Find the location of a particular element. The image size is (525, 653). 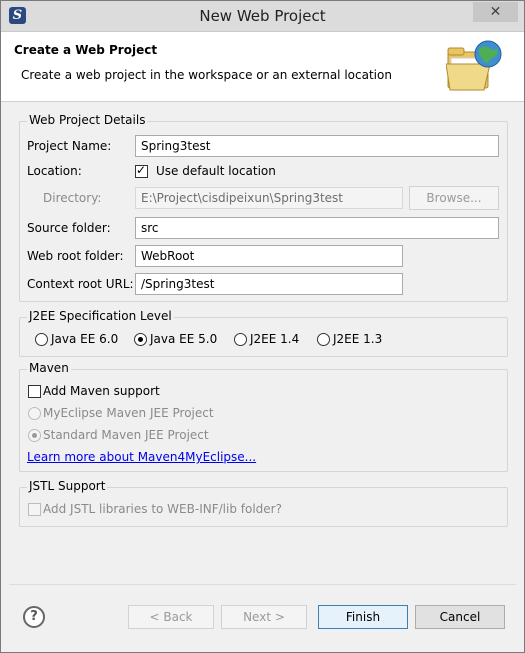

project-name-label: Project Name: is located at coordinates (69, 146).